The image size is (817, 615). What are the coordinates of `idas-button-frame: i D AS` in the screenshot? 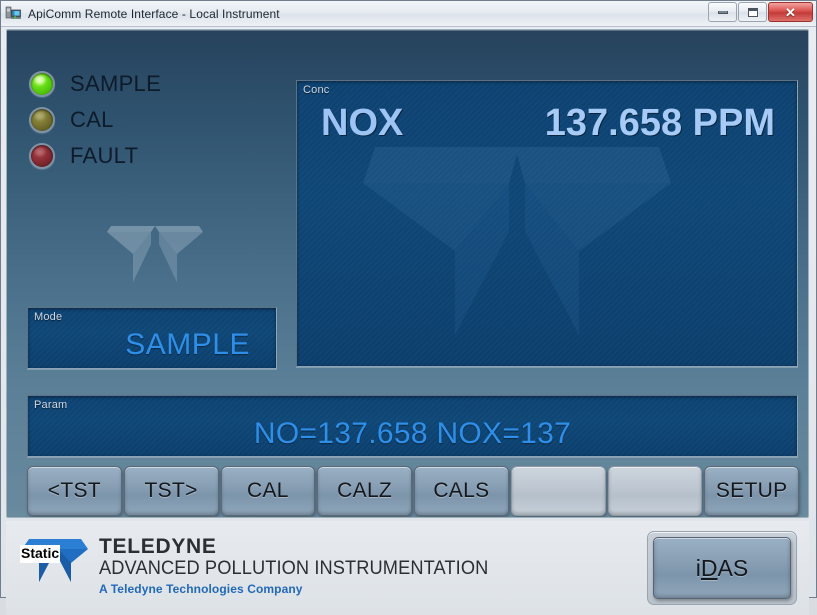 It's located at (722, 568).